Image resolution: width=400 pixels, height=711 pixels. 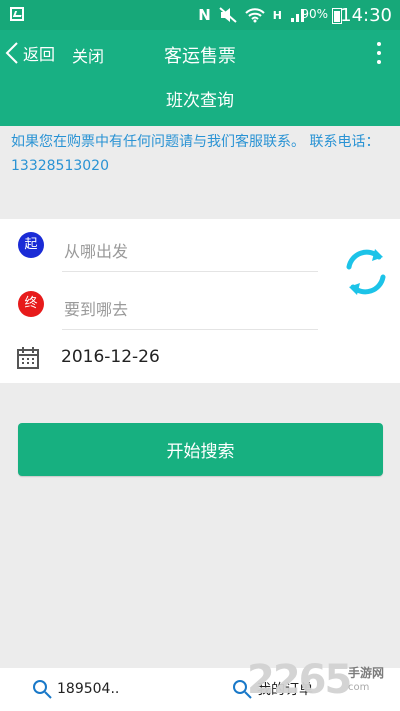 I want to click on swap-route-icon, so click(x=366, y=272).